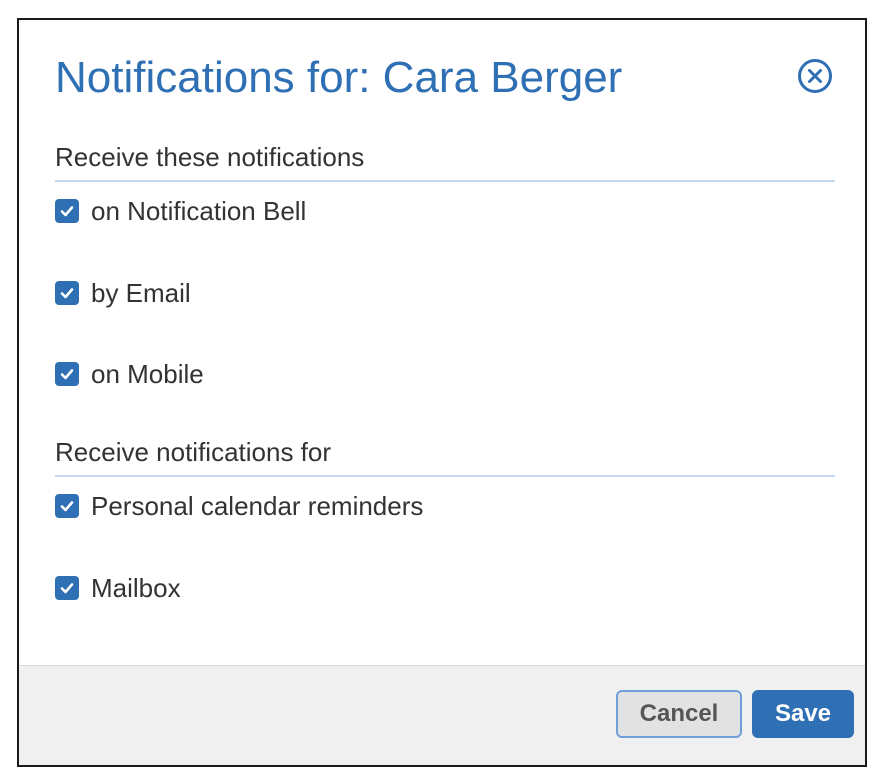 The width and height of the screenshot is (890, 781). Describe the element at coordinates (147, 373) in the screenshot. I see `option-label: on Mobile` at that location.